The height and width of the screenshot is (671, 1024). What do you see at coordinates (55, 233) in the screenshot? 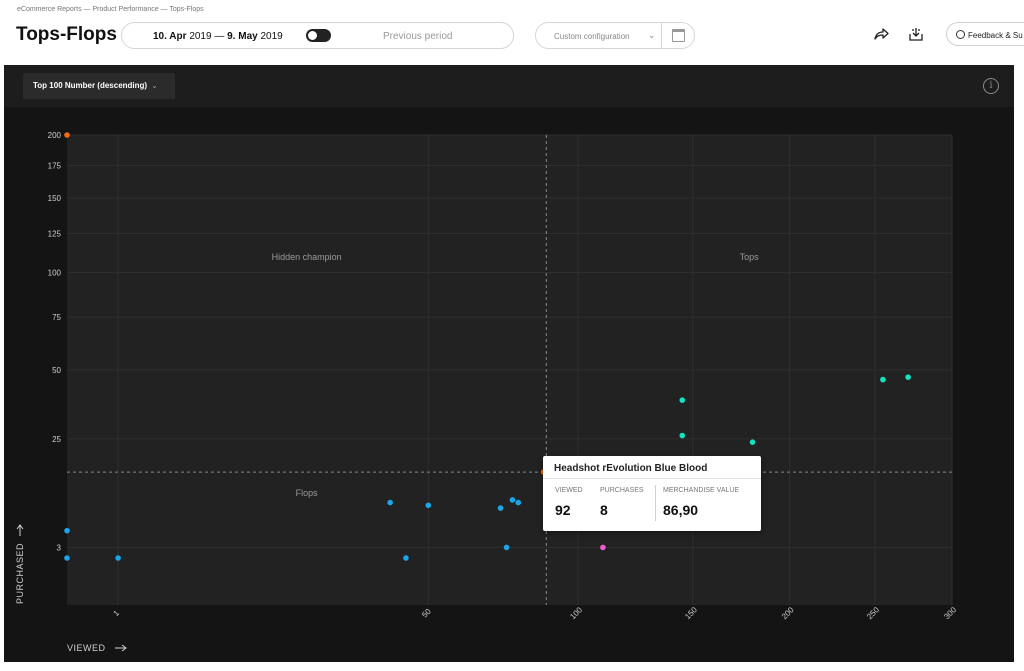
I see `y-tick-label: 125` at bounding box center [55, 233].